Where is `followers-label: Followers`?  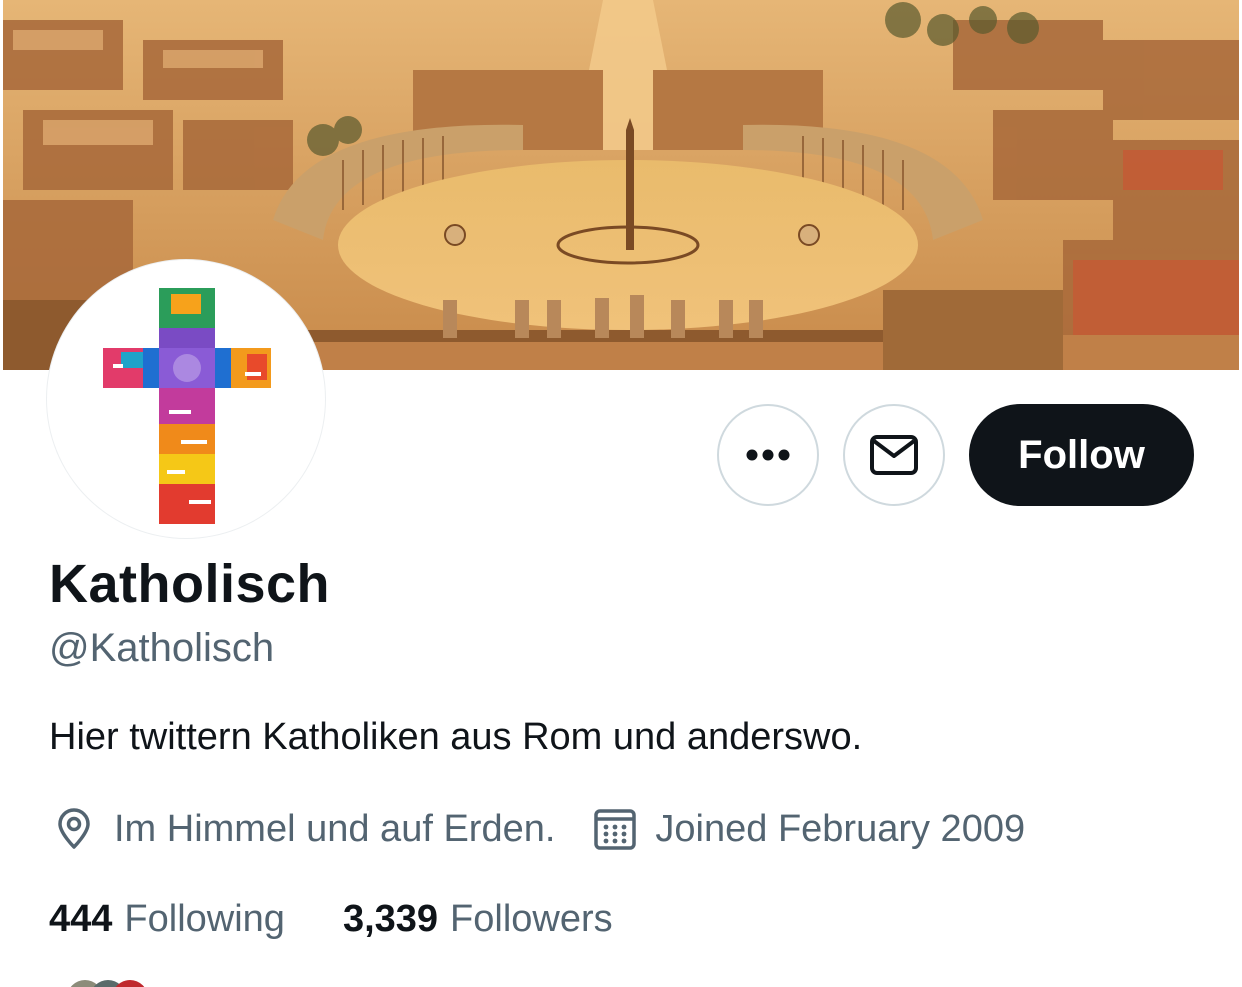
followers-label: Followers is located at coordinates (531, 918).